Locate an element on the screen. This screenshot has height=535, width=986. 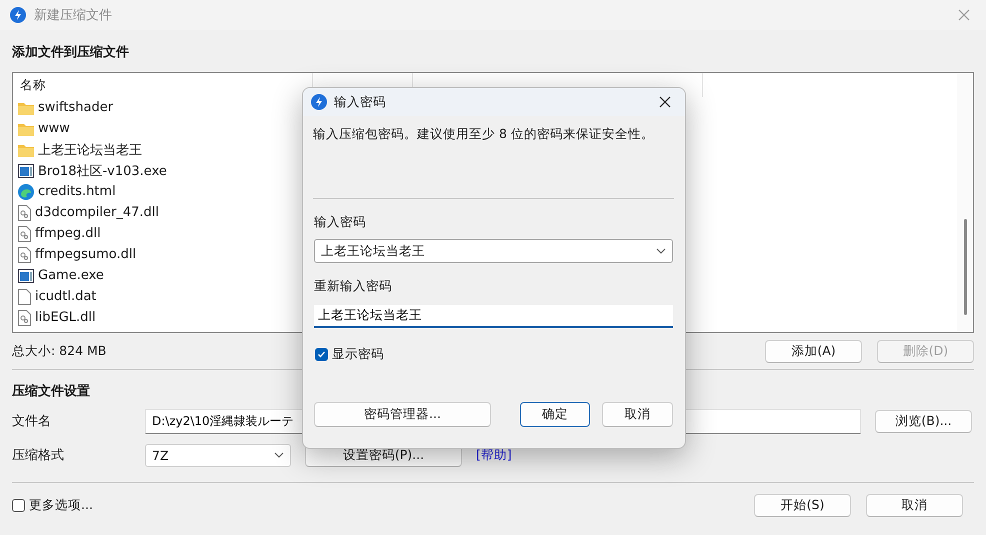
field-label: 文件名 is located at coordinates (32, 421).